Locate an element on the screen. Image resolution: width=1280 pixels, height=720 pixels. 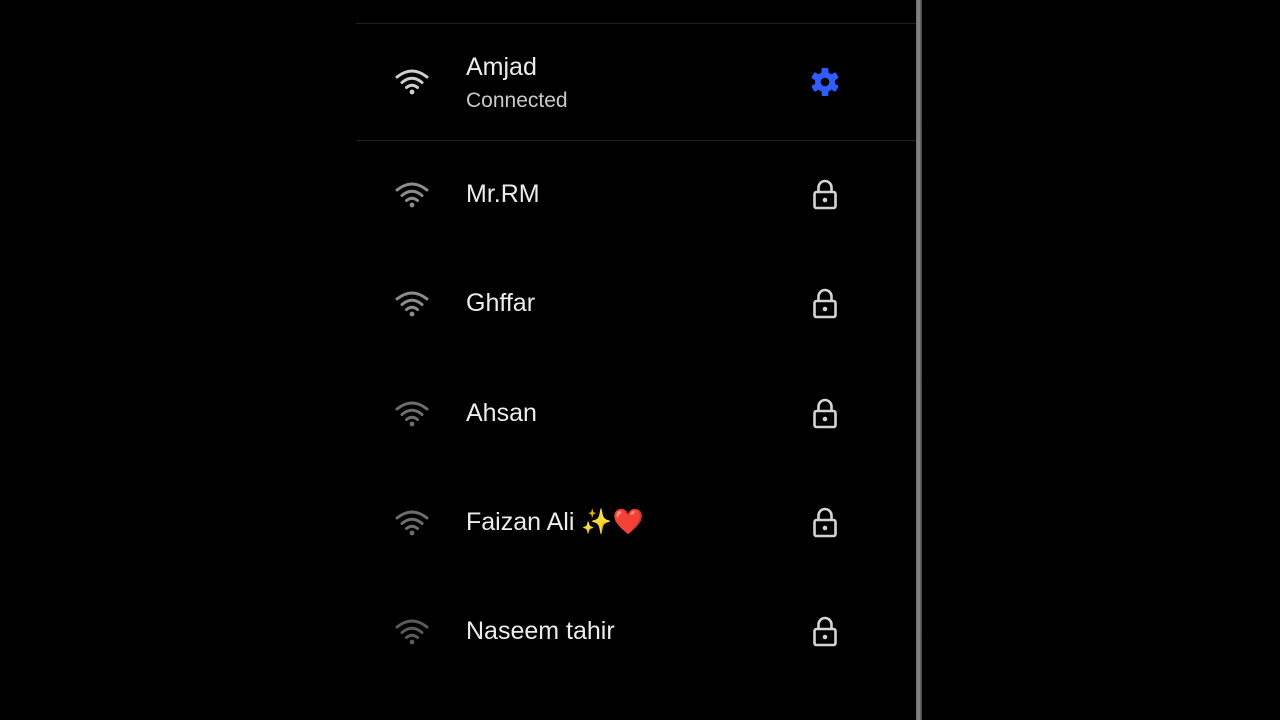
network-name: Faizan Ali ✨❤️ is located at coordinates (555, 522).